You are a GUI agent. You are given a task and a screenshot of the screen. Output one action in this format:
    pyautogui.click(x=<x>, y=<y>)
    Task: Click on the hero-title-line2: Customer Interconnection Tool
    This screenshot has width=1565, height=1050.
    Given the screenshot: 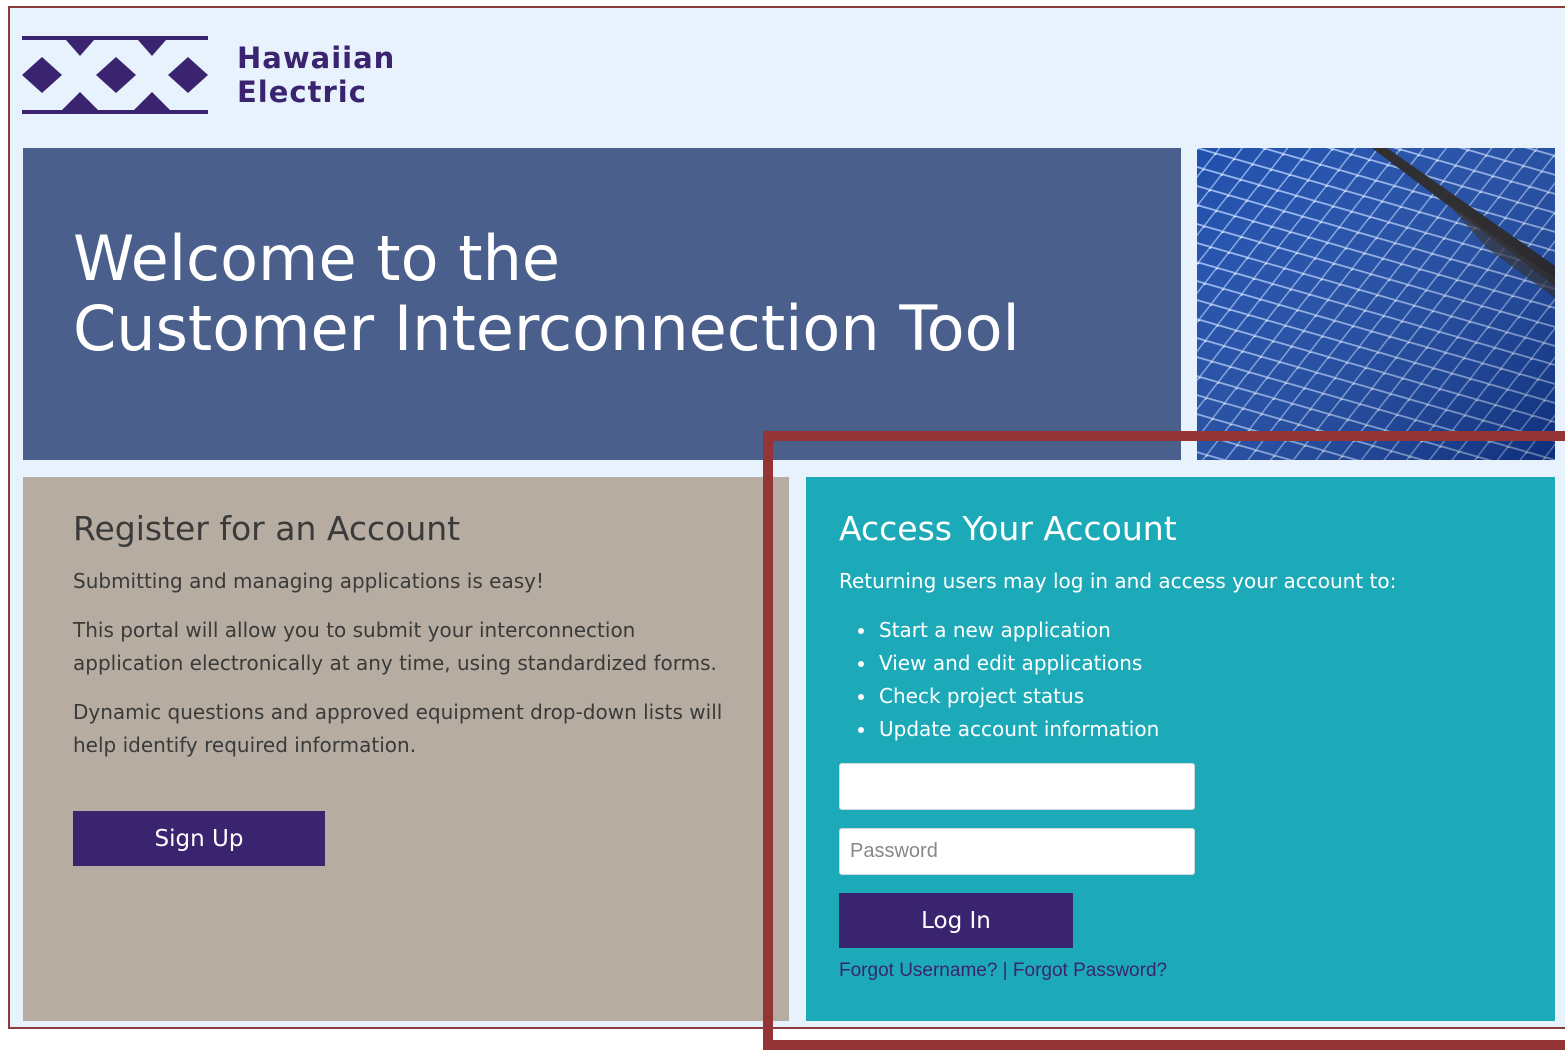 What is the action you would take?
    pyautogui.click(x=546, y=328)
    